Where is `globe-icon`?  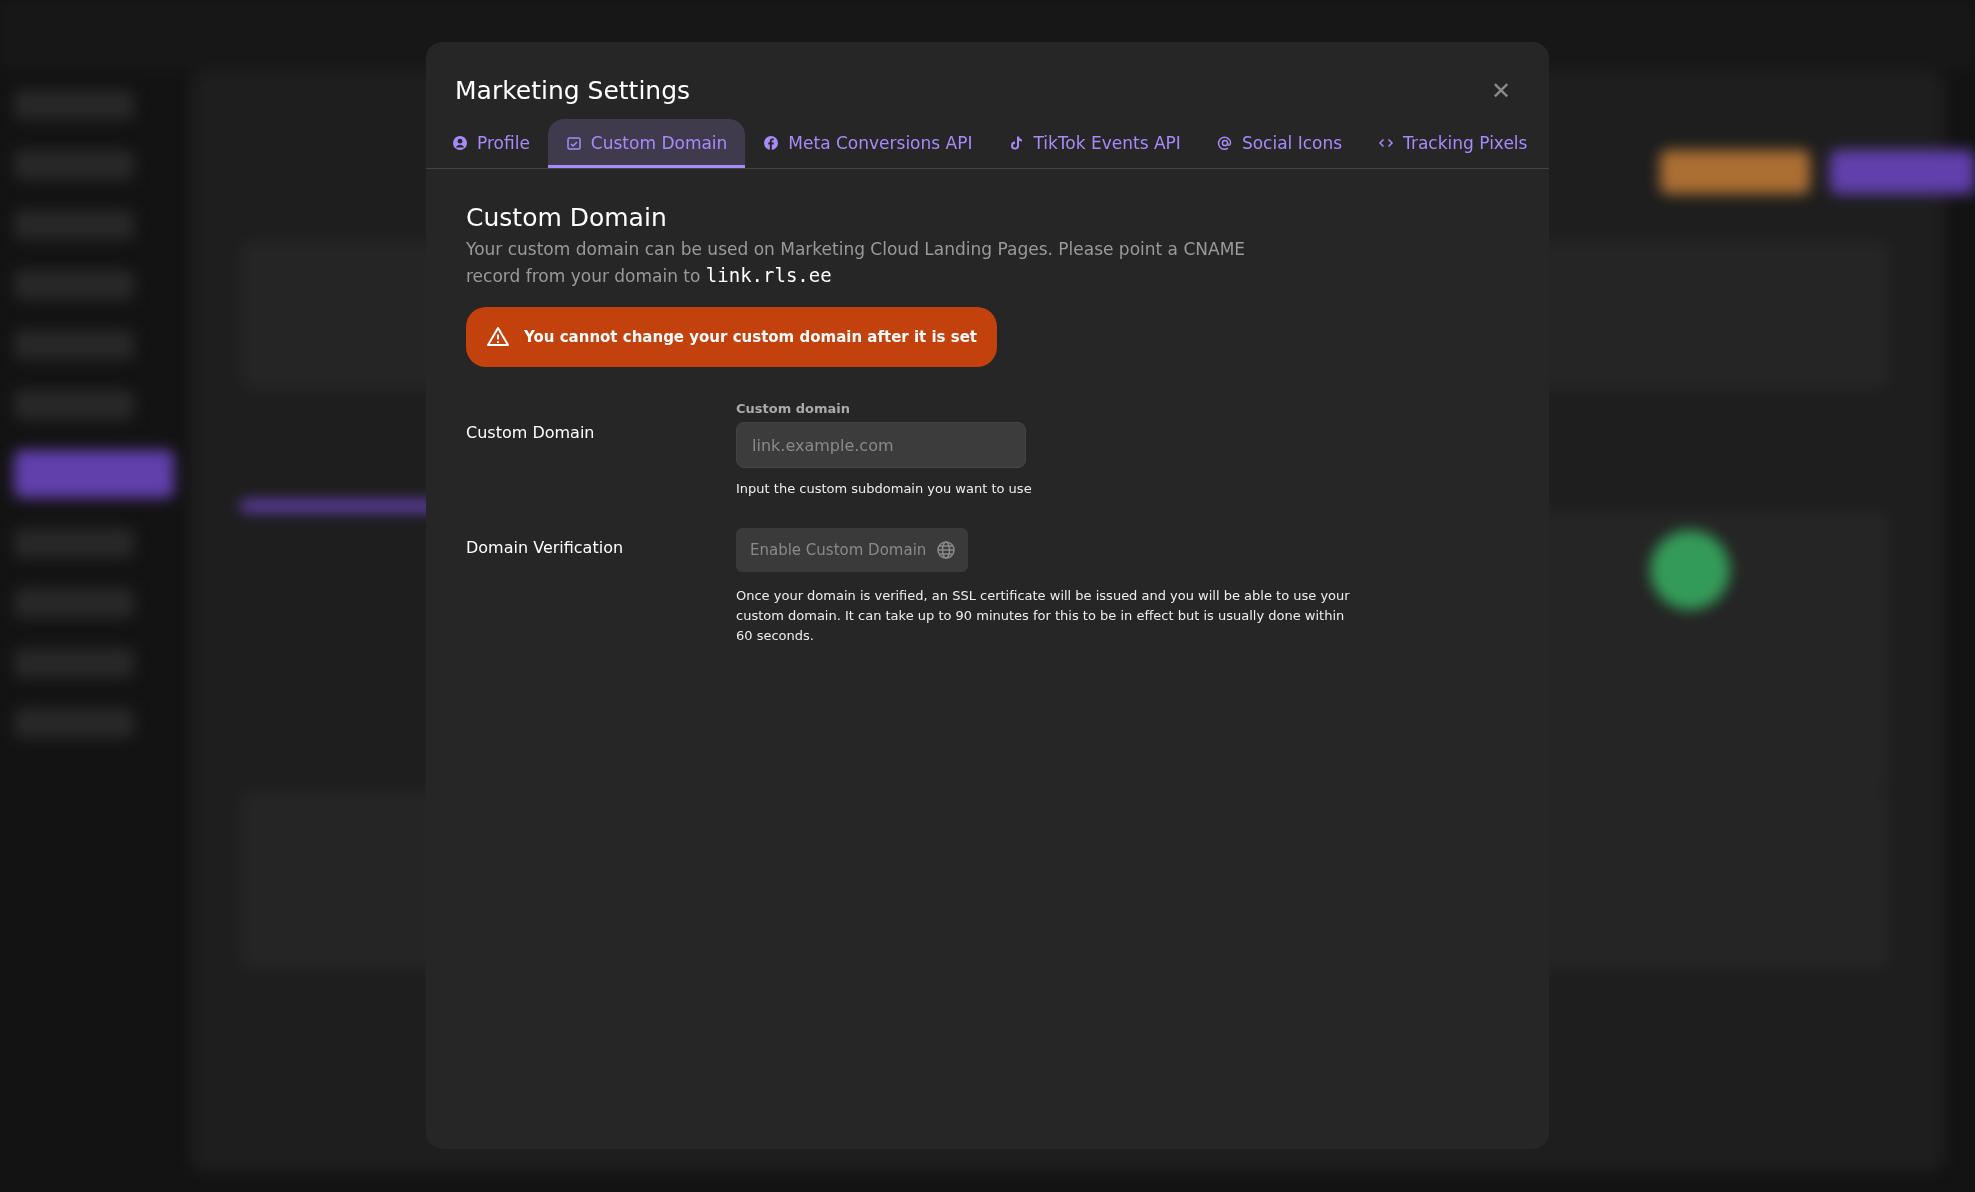 globe-icon is located at coordinates (946, 550).